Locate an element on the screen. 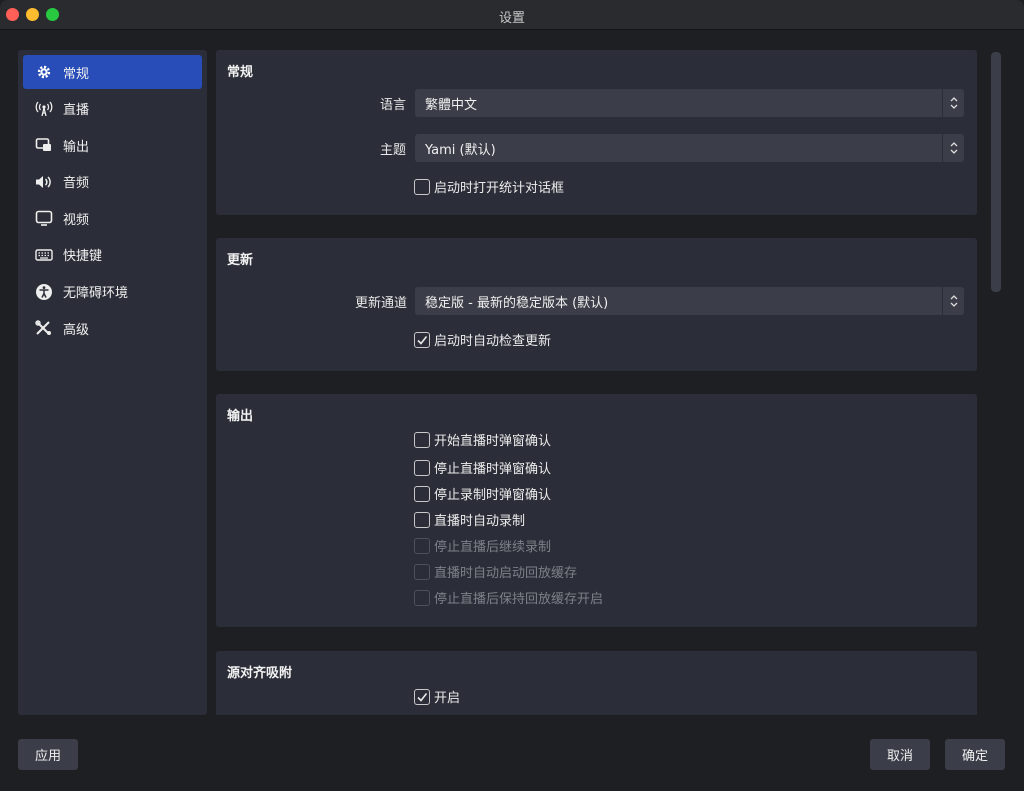 Image resolution: width=1024 pixels, height=791 pixels. auto-record-checkbox: 直播时自动录制 is located at coordinates (469, 519).